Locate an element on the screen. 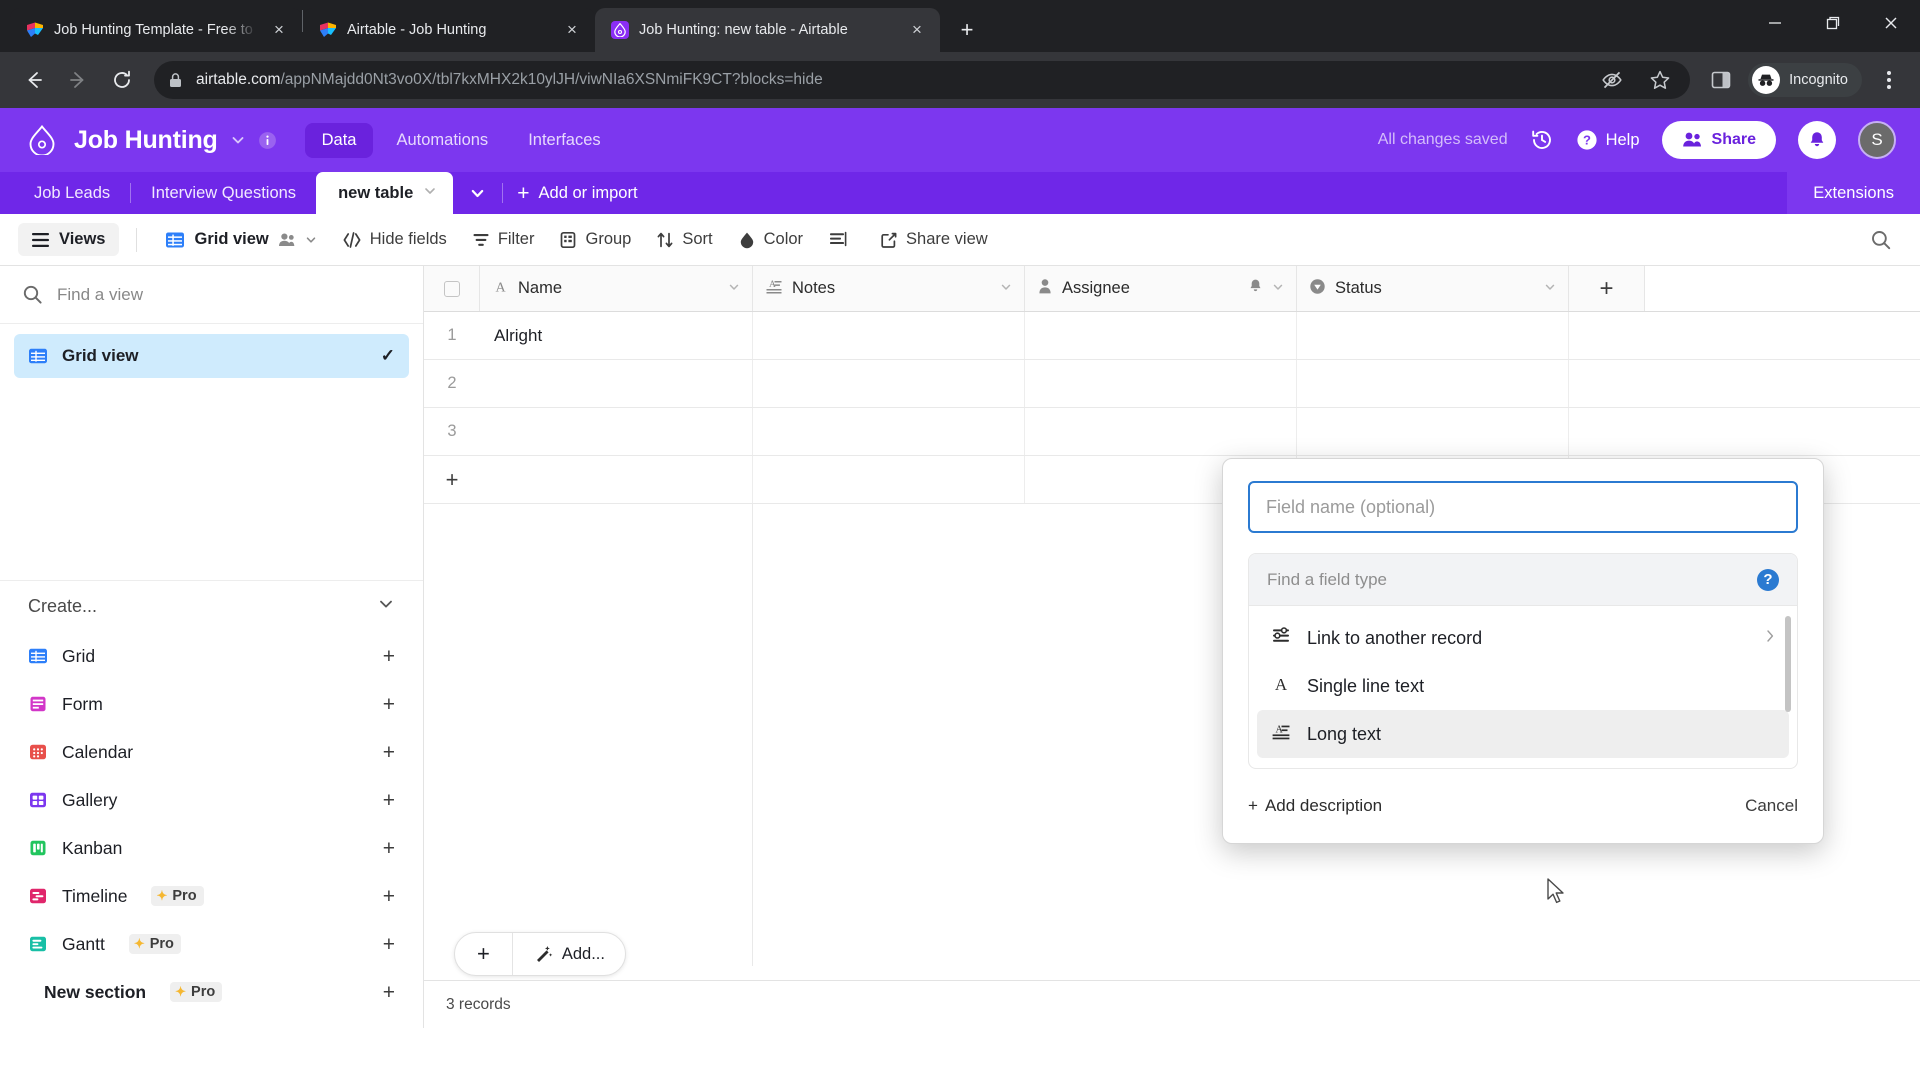 Image resolution: width=1920 pixels, height=1080 pixels. sort-button: Sort is located at coordinates (684, 239).